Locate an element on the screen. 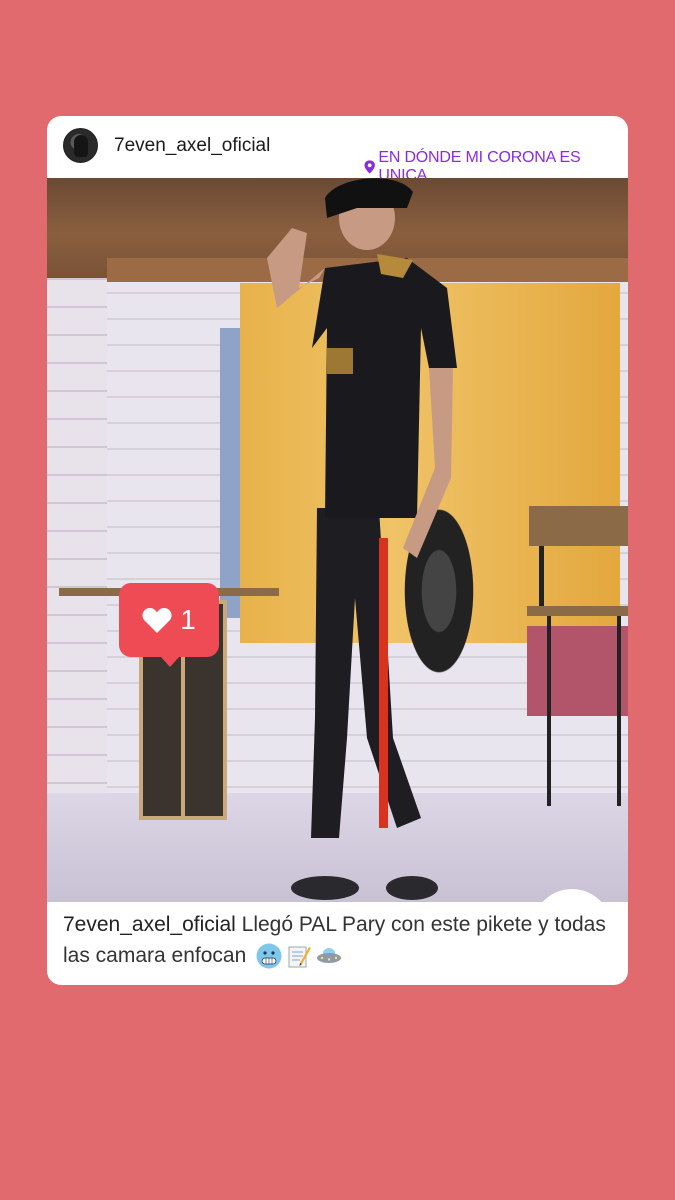 The image size is (675, 1200). location-sticker: EN DÓNDE MI CORONA ES UNICA is located at coordinates (494, 166).